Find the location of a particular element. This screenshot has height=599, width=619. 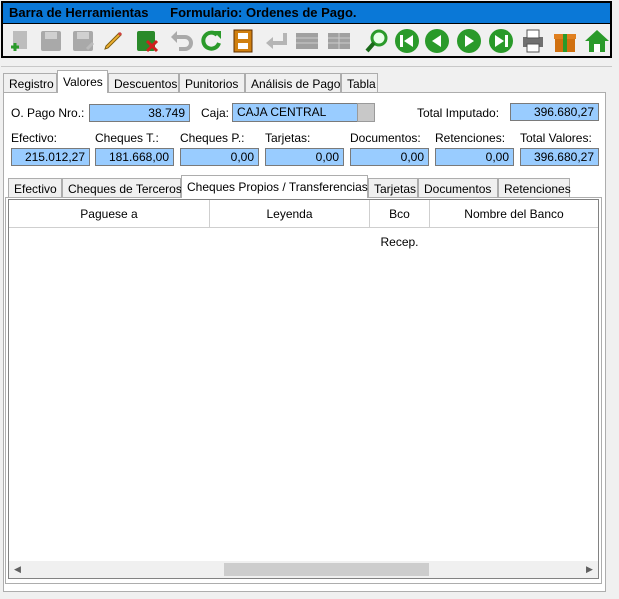

caja-field: CAJA CENTRAL is located at coordinates (295, 112).